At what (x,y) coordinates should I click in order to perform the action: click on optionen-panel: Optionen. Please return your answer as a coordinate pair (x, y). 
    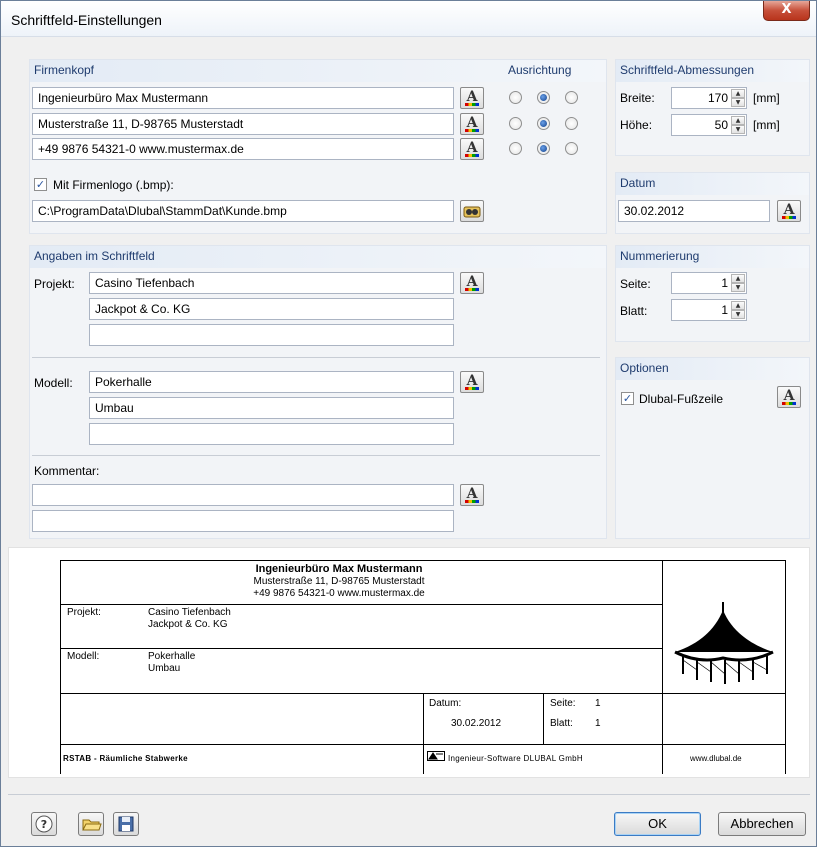
    Looking at the image, I should click on (712, 448).